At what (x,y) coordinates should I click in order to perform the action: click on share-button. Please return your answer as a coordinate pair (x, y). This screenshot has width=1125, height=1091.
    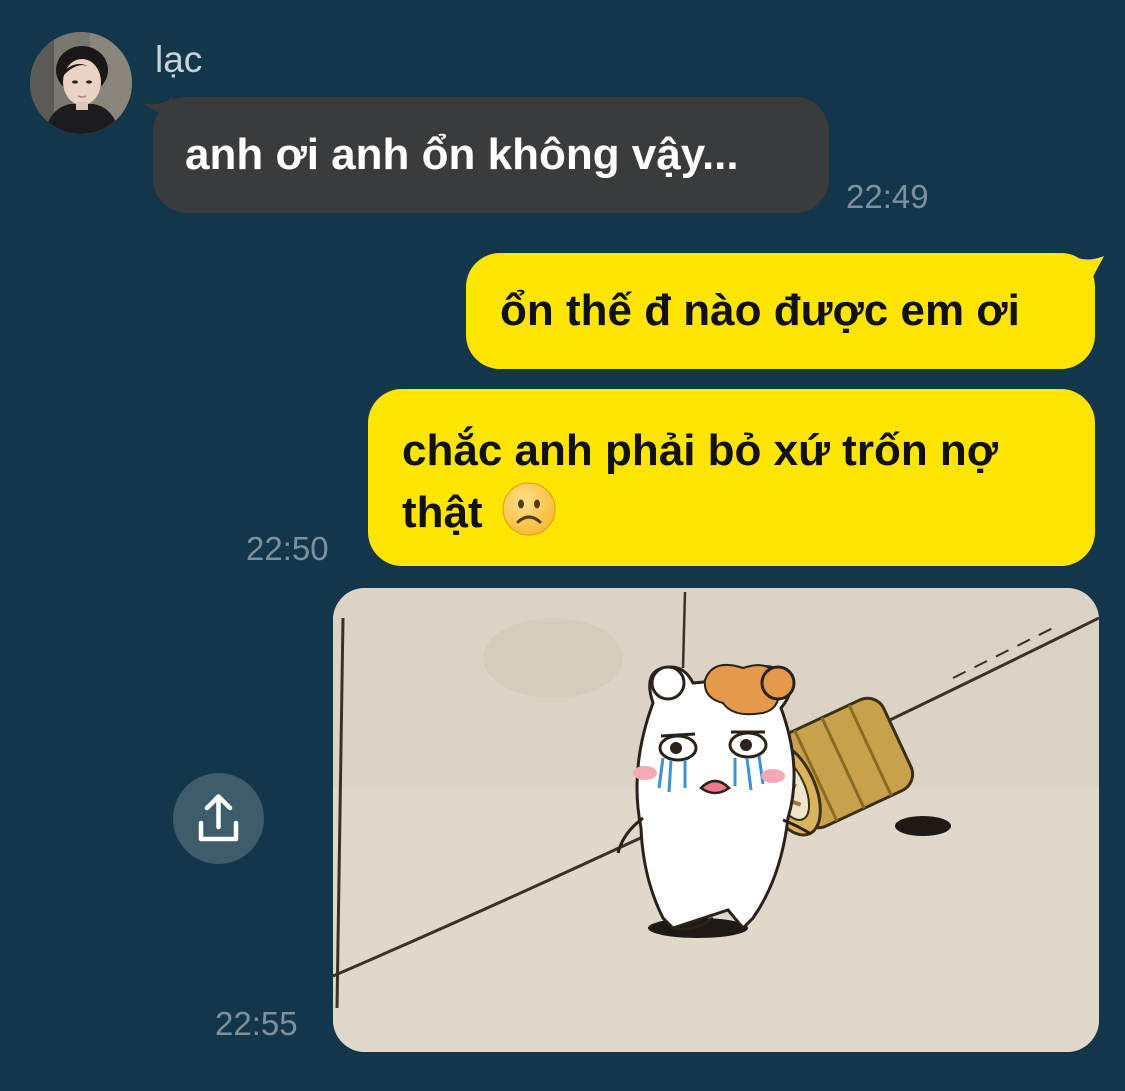
    Looking at the image, I should click on (218, 818).